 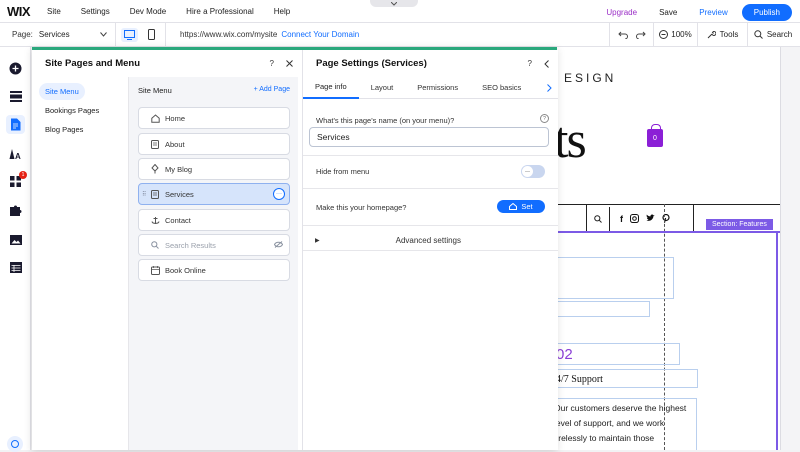 I want to click on caret-right-icon: ▶, so click(x=317, y=240).